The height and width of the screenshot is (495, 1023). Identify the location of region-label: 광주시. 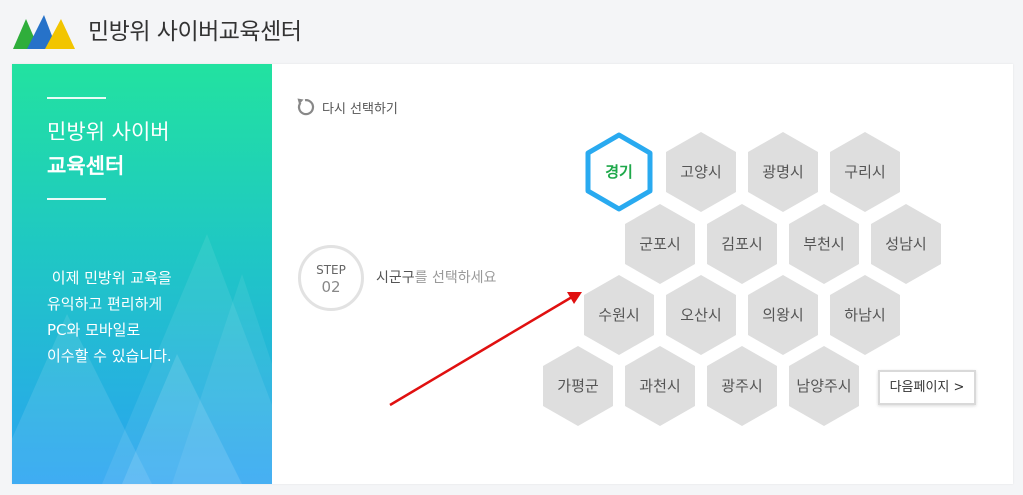
(742, 386).